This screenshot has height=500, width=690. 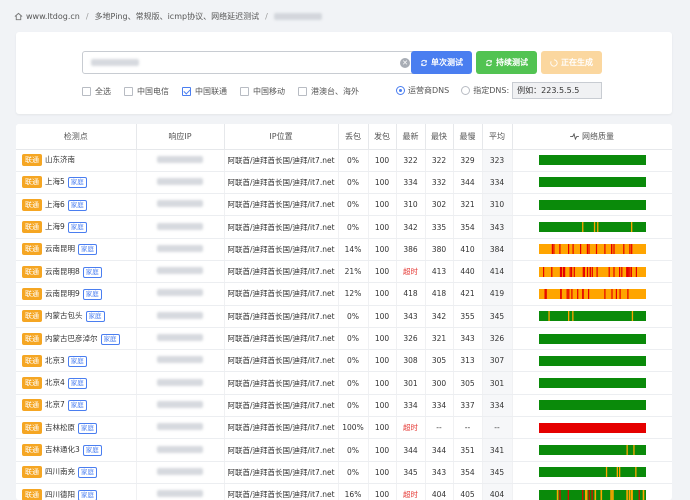 What do you see at coordinates (328, 91) in the screenshot?
I see `filter-item: 港澳台、海外` at bounding box center [328, 91].